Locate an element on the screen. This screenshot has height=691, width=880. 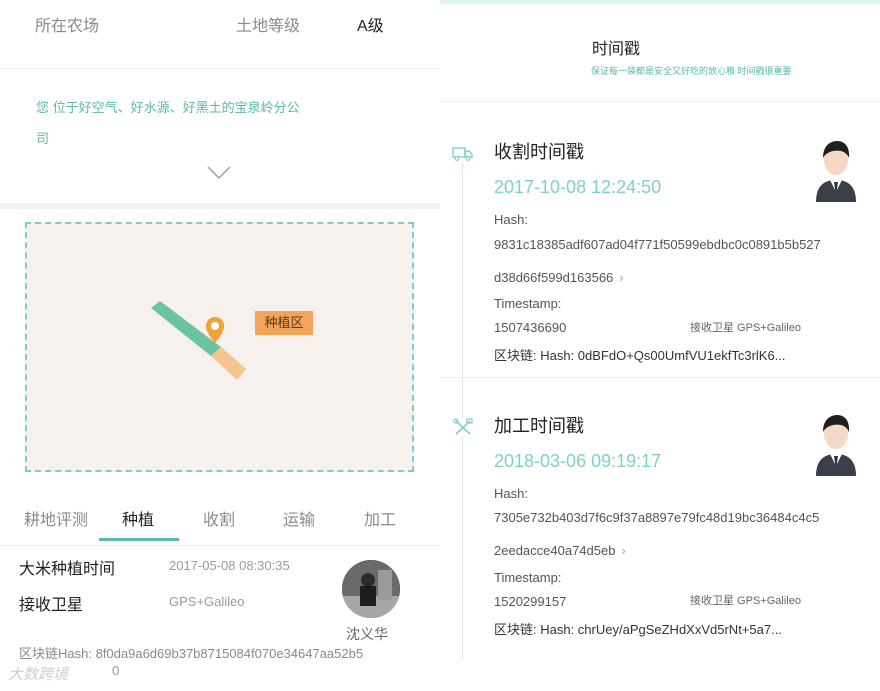
page-title: 时间戳 is located at coordinates (616, 49).